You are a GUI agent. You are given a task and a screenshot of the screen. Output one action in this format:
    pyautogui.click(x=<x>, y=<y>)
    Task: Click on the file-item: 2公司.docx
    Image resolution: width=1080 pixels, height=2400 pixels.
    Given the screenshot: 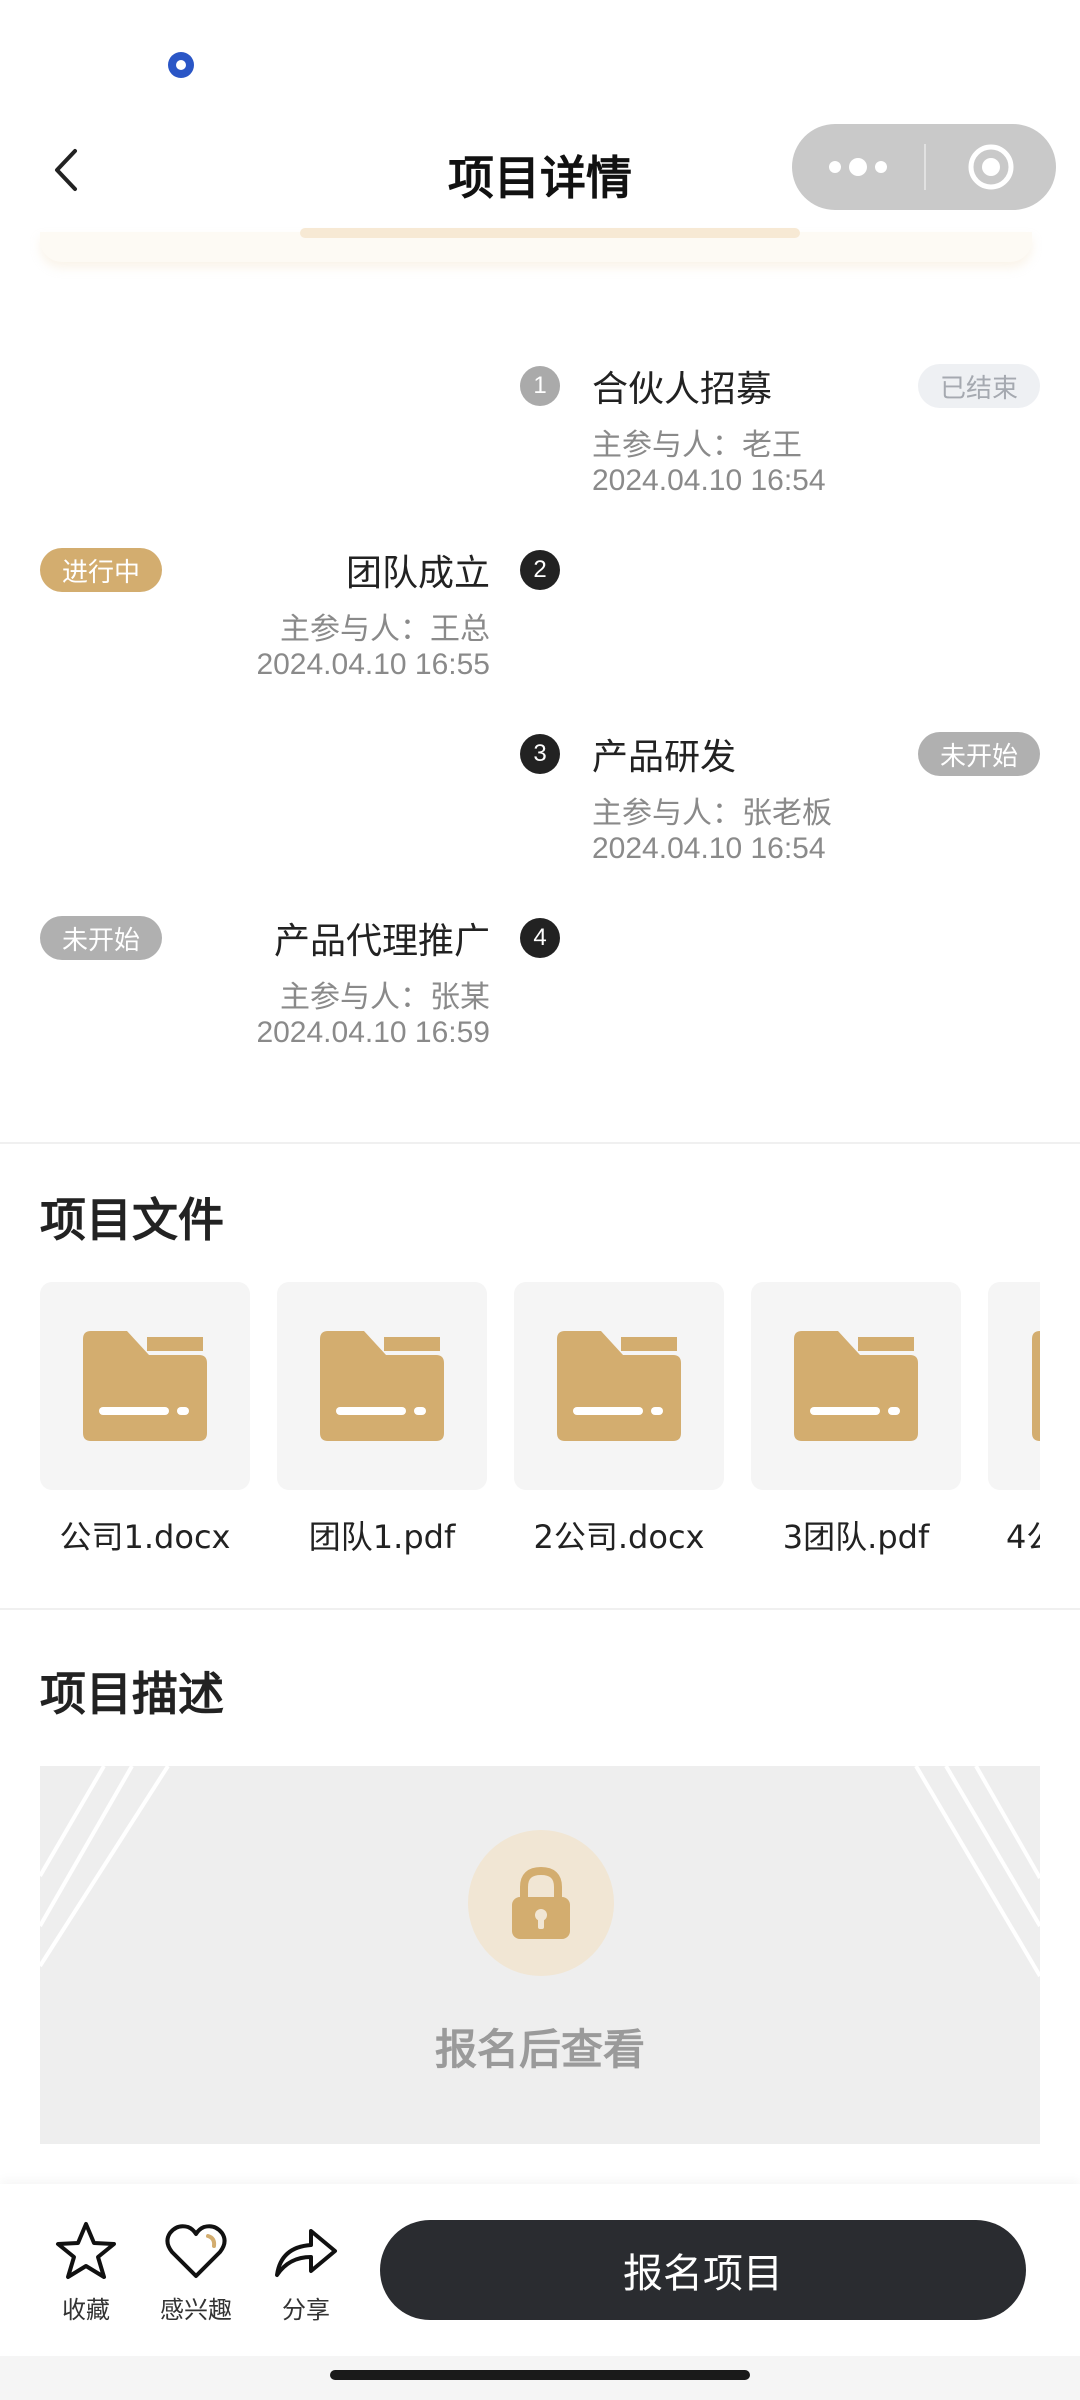 What is the action you would take?
    pyautogui.click(x=619, y=1420)
    